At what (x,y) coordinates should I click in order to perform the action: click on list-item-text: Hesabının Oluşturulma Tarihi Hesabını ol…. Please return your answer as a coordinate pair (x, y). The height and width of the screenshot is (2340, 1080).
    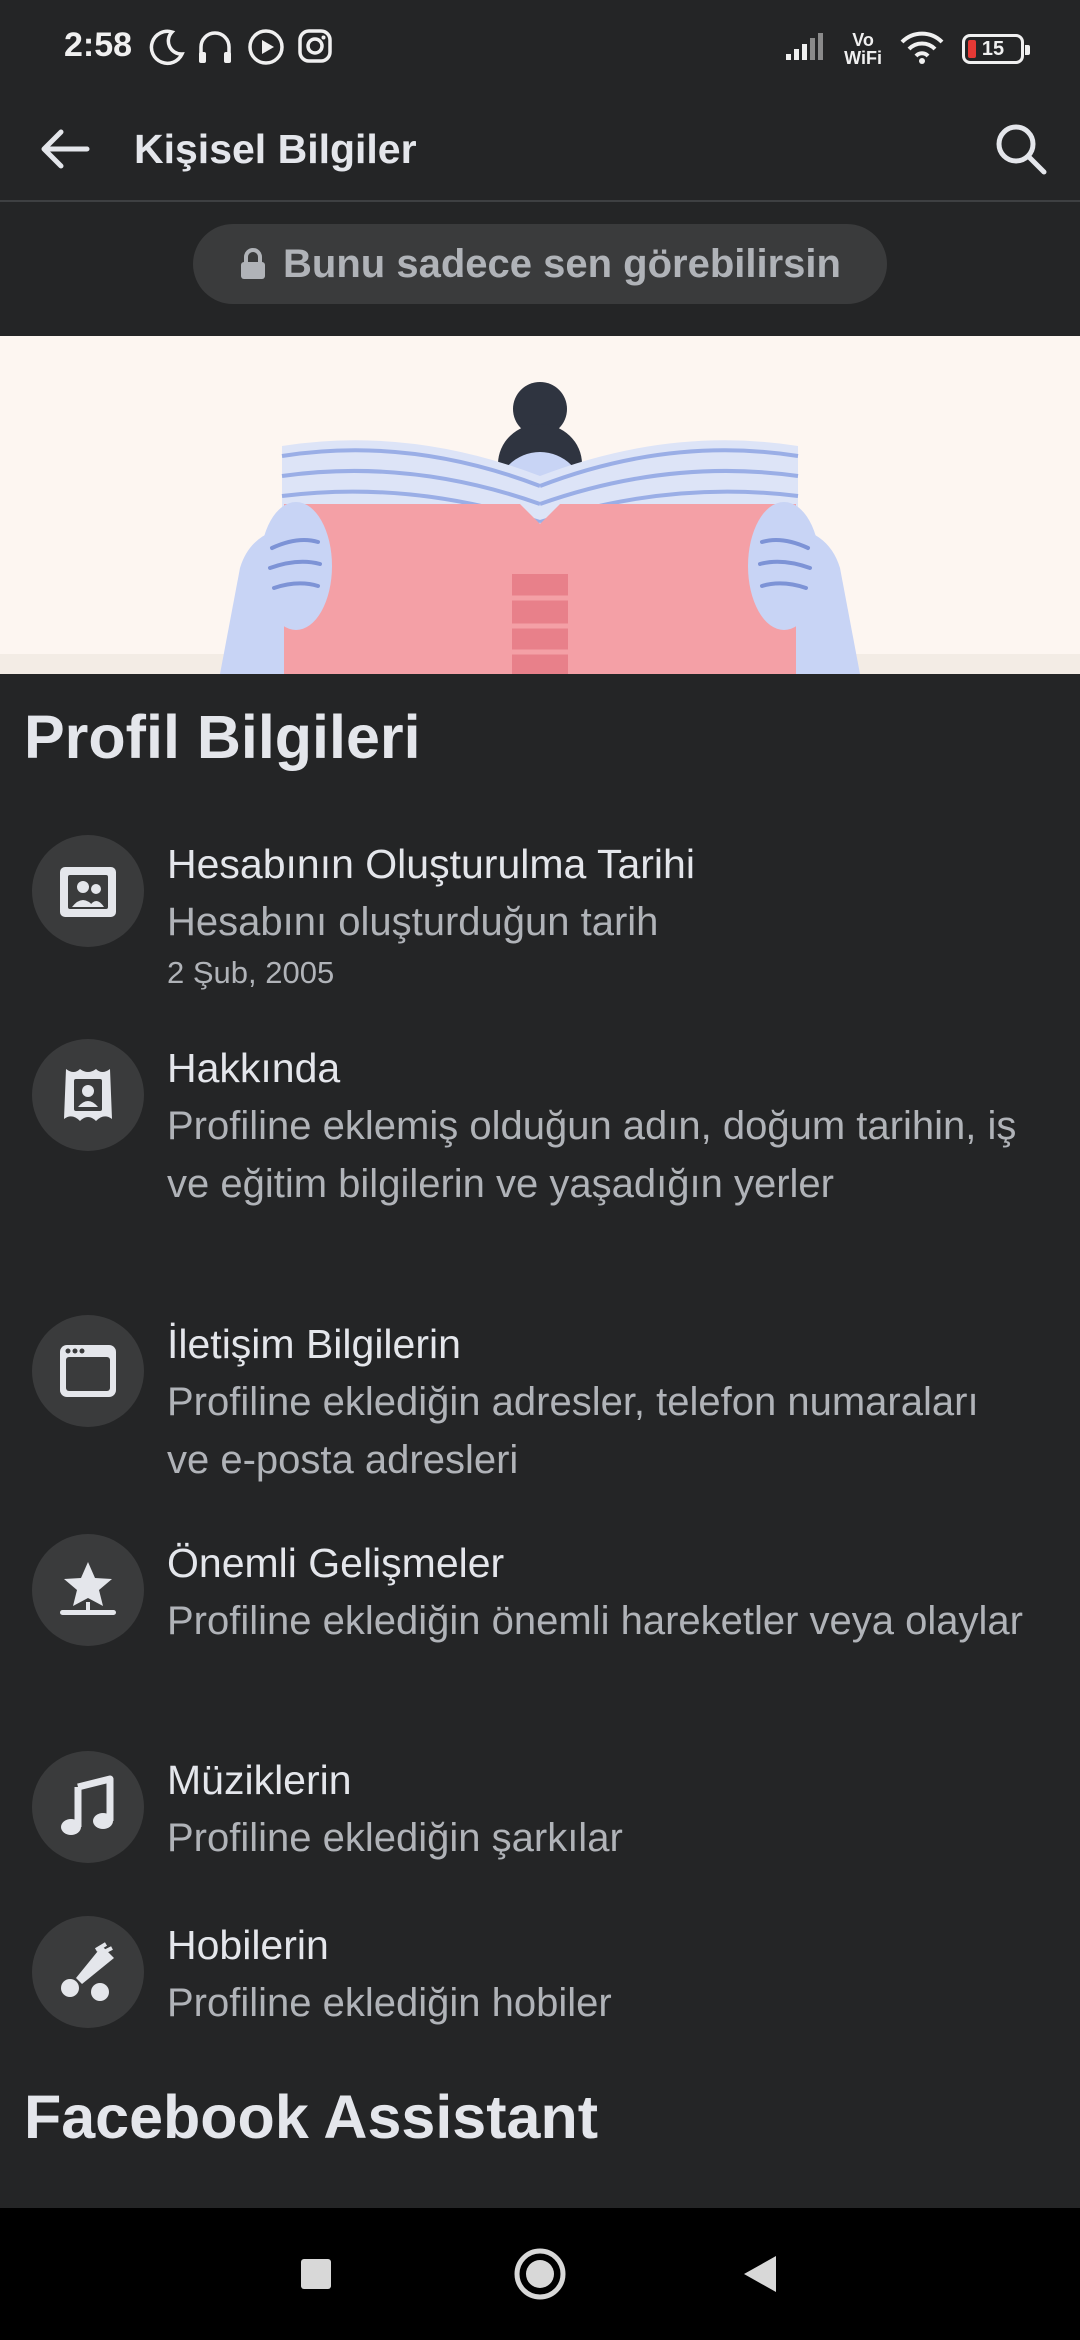
    Looking at the image, I should click on (597, 914).